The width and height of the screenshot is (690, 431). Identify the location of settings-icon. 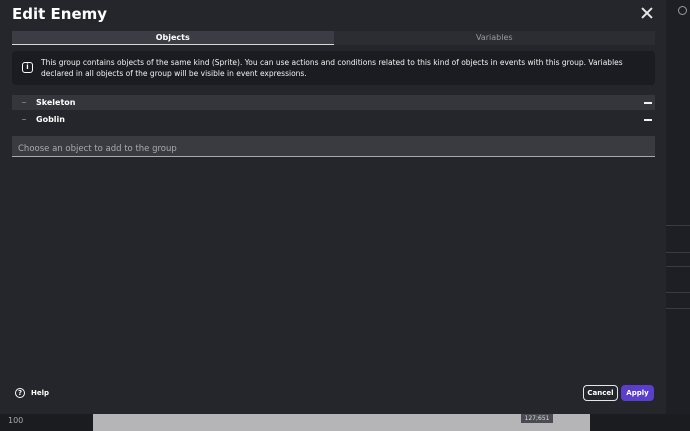
(682, 10).